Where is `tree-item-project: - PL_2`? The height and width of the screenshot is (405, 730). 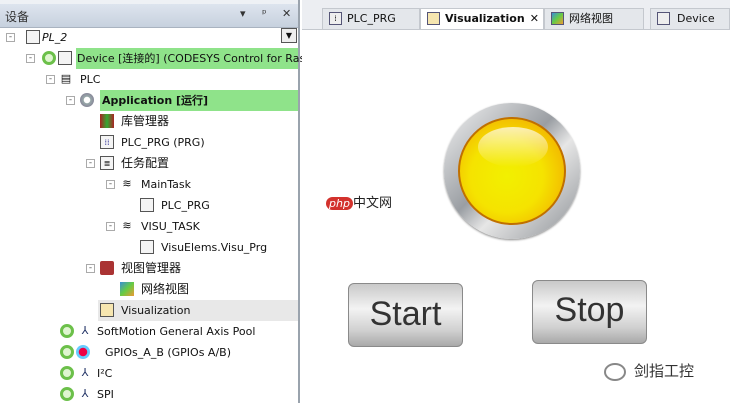
tree-item-project: - PL_2 is located at coordinates (140, 37).